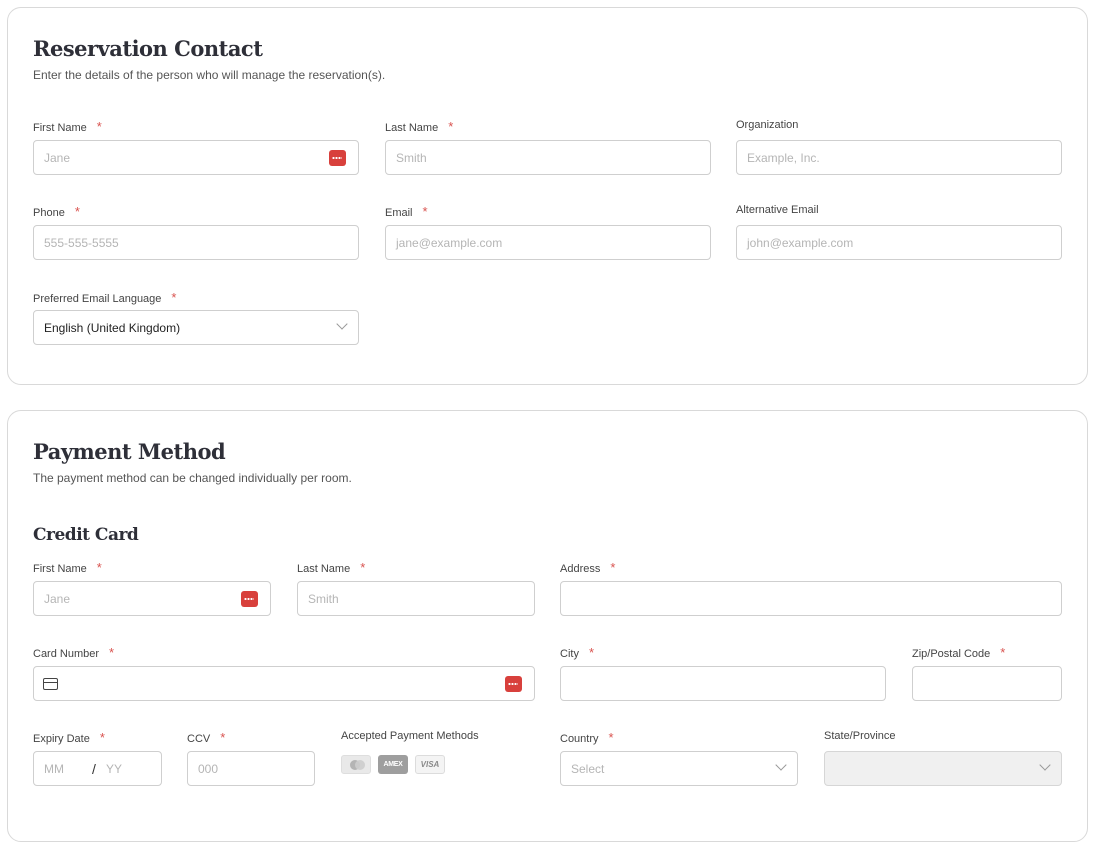 This screenshot has height=846, width=1095. What do you see at coordinates (148, 48) in the screenshot?
I see `reservation-contact-title: Reservation Contact` at bounding box center [148, 48].